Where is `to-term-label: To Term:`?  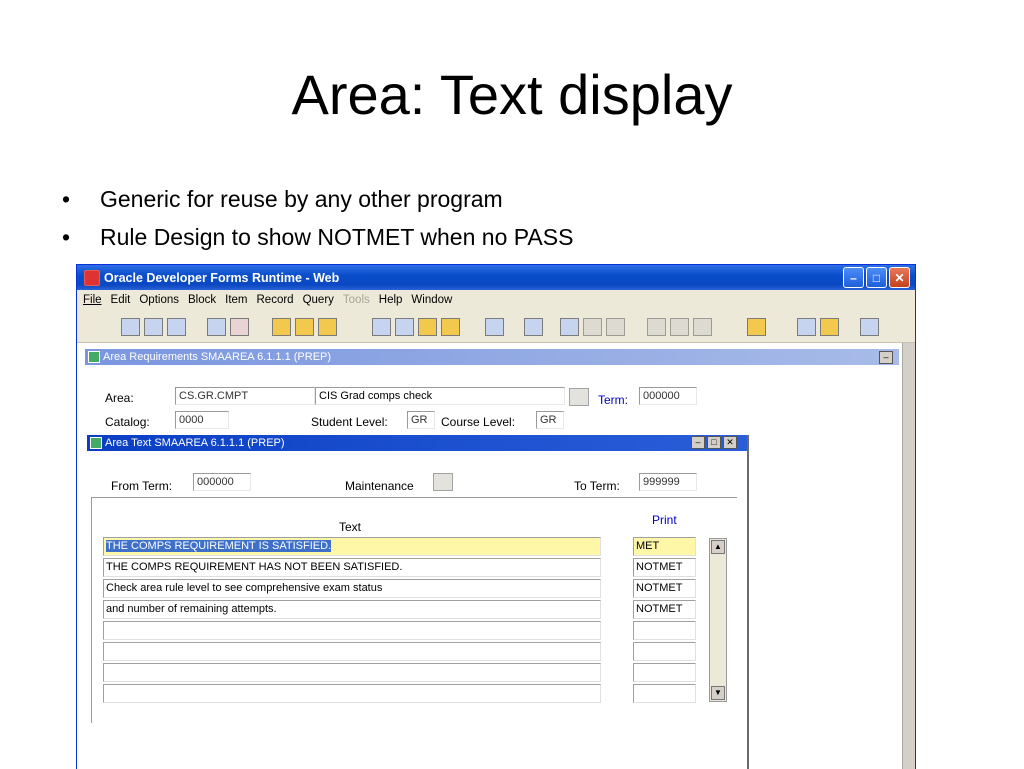
to-term-label: To Term: is located at coordinates (597, 486).